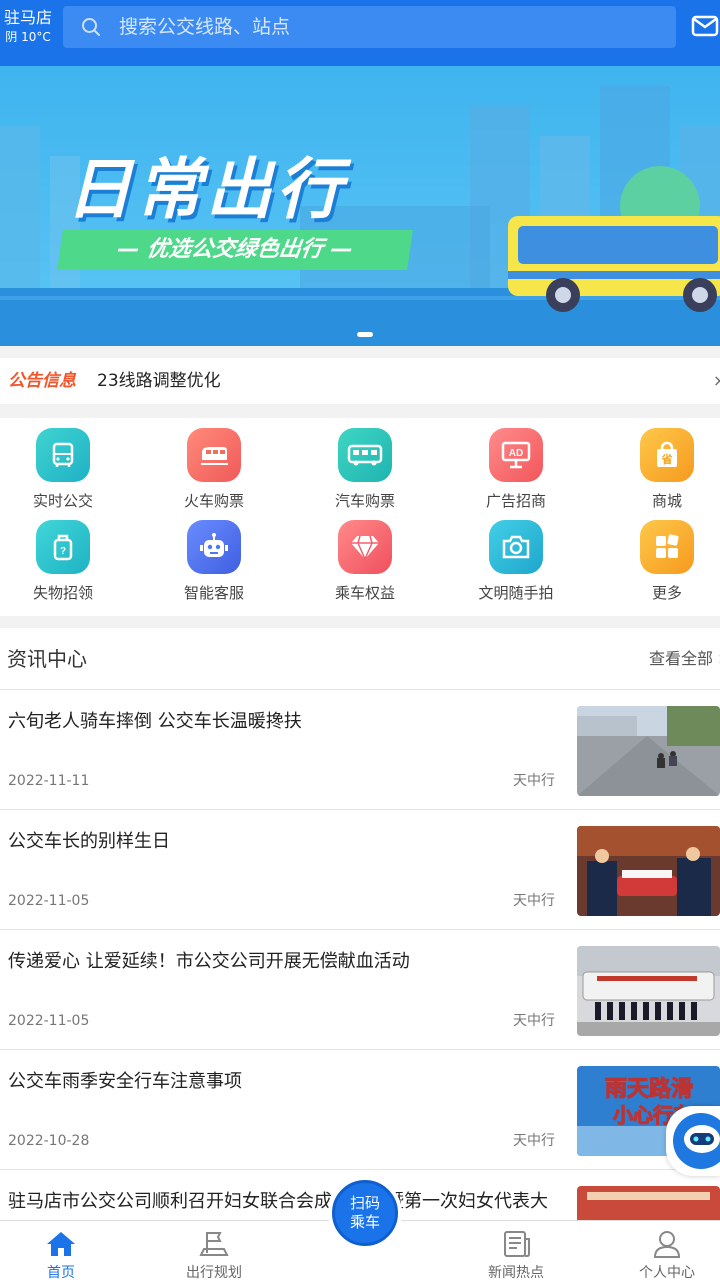 This screenshot has width=720, height=1280. I want to click on news-title: 公交车雨季安全行车注意事项, so click(125, 1081).